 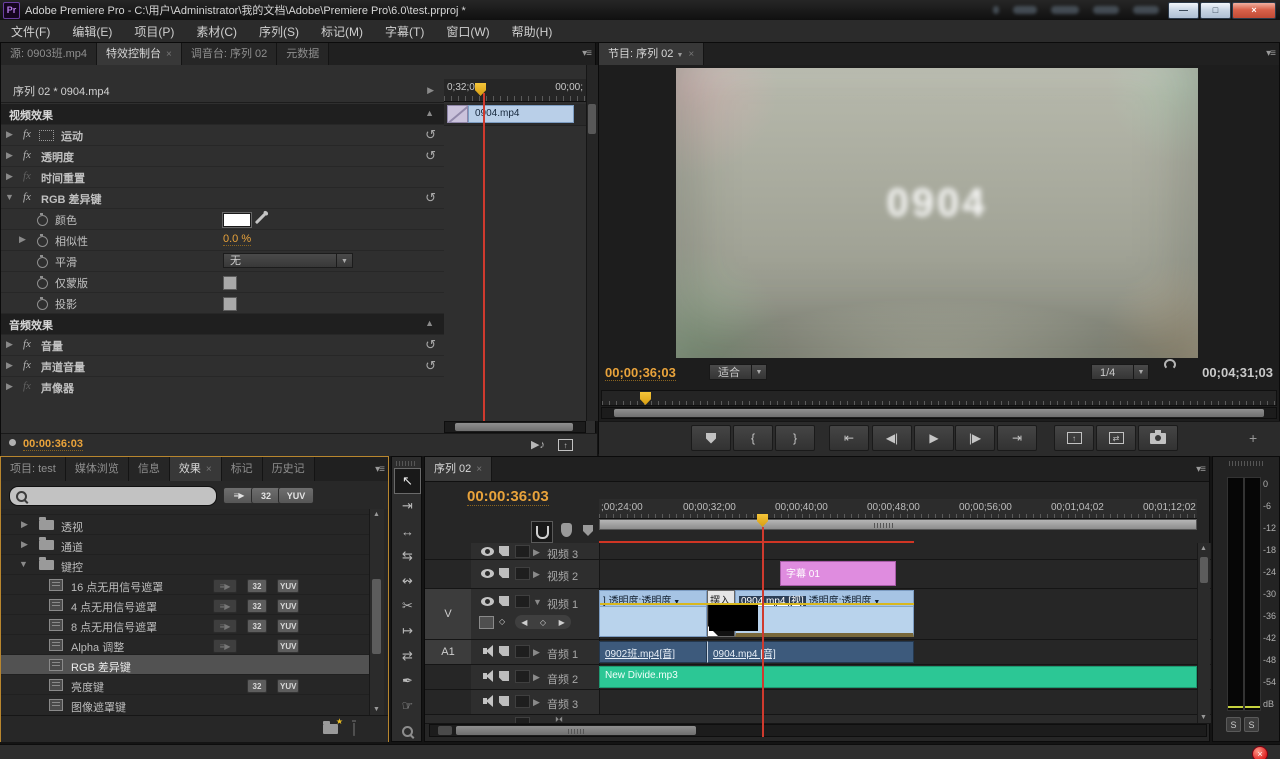 I want to click on restore-button: □, so click(x=1215, y=10).